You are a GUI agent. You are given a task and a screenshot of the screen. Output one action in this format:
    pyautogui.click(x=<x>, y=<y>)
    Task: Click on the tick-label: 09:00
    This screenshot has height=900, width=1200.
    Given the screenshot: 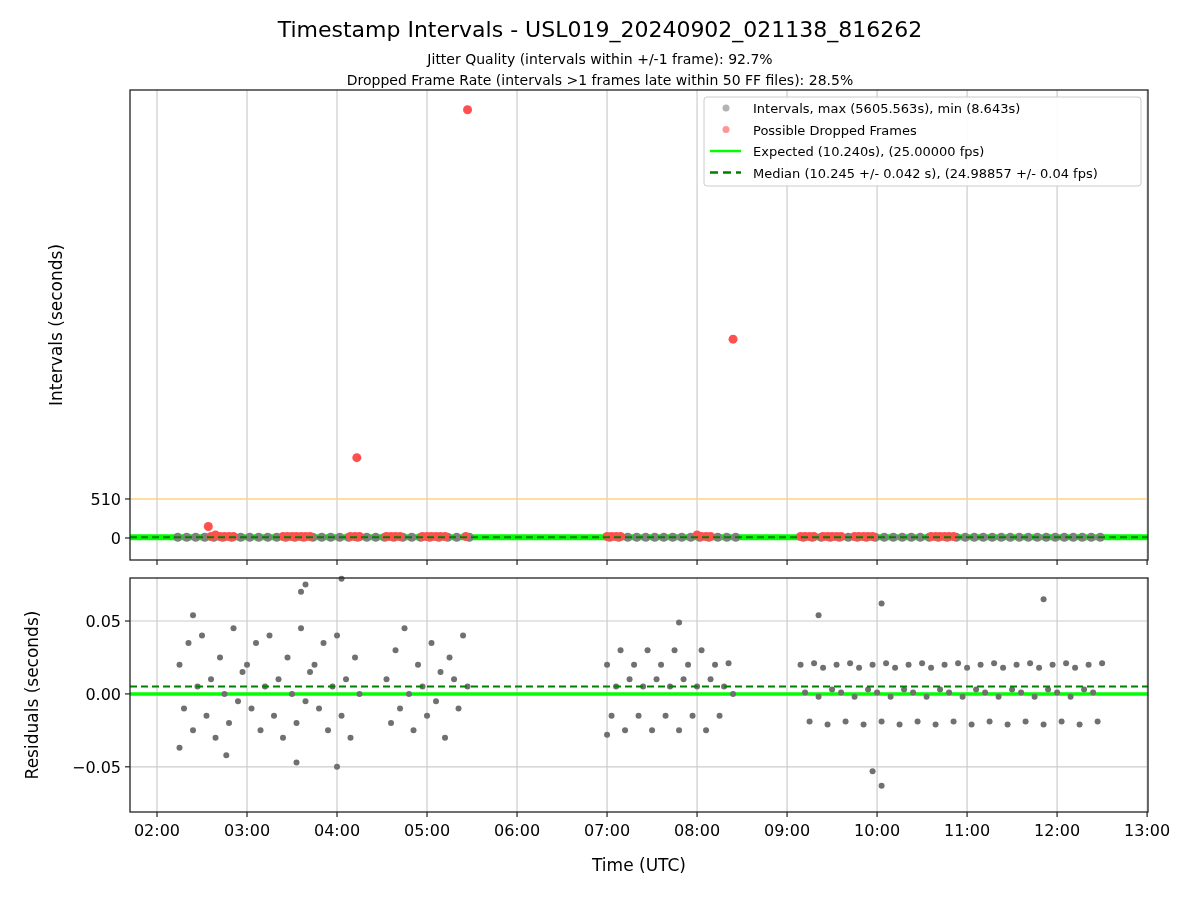 What is the action you would take?
    pyautogui.click(x=787, y=830)
    